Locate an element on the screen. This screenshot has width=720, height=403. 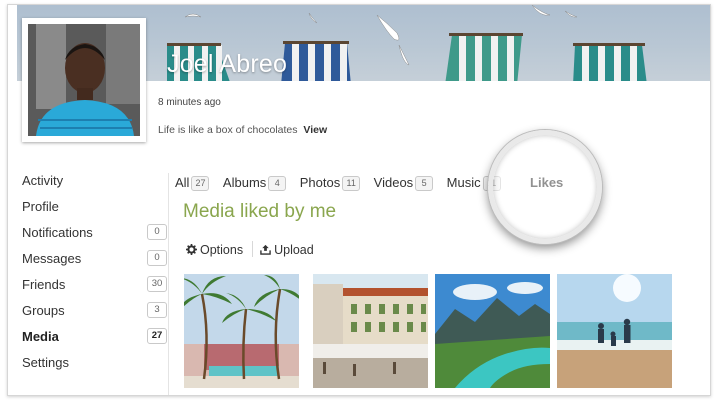
upload-label: Upload is located at coordinates (294, 250).